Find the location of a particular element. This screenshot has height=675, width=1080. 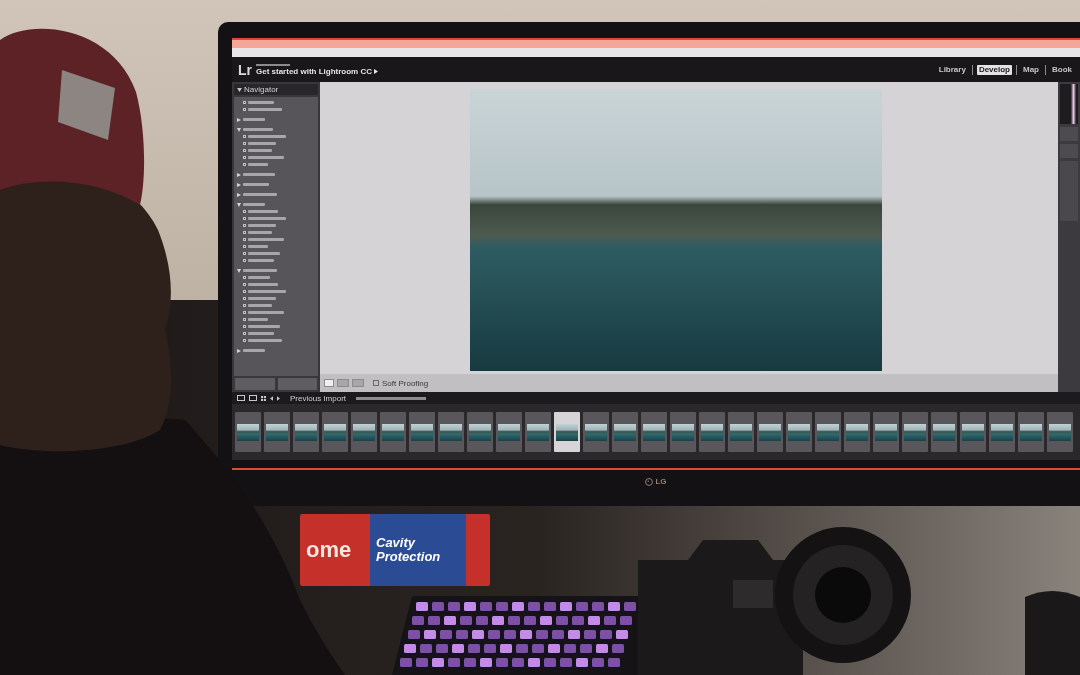

identity-plate-text: Get started with Lightroom CC is located at coordinates (314, 71).